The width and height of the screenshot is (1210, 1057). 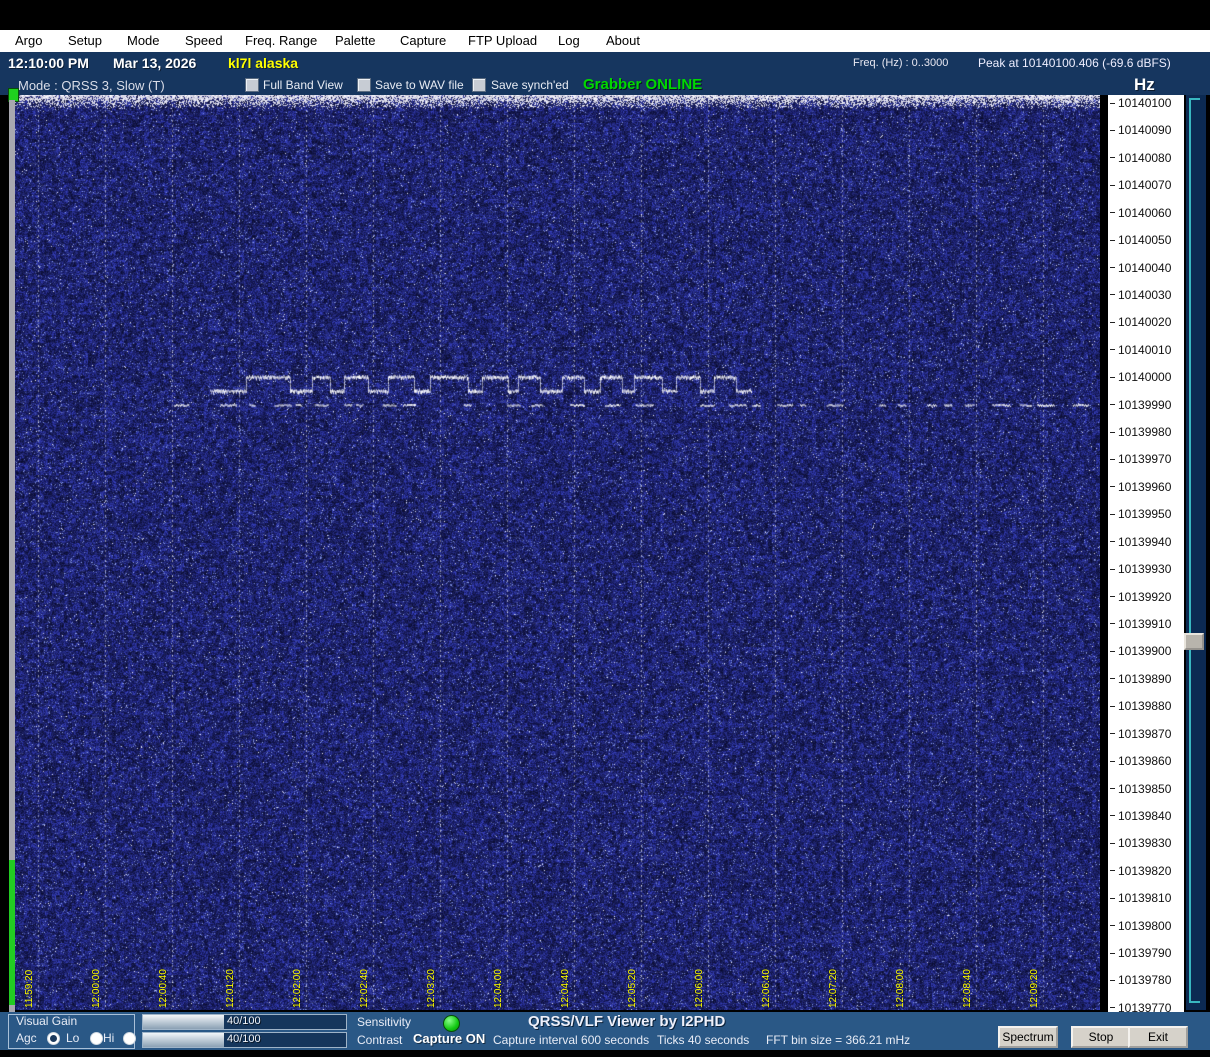 What do you see at coordinates (1145, 541) in the screenshot?
I see `freq-label: 10139940` at bounding box center [1145, 541].